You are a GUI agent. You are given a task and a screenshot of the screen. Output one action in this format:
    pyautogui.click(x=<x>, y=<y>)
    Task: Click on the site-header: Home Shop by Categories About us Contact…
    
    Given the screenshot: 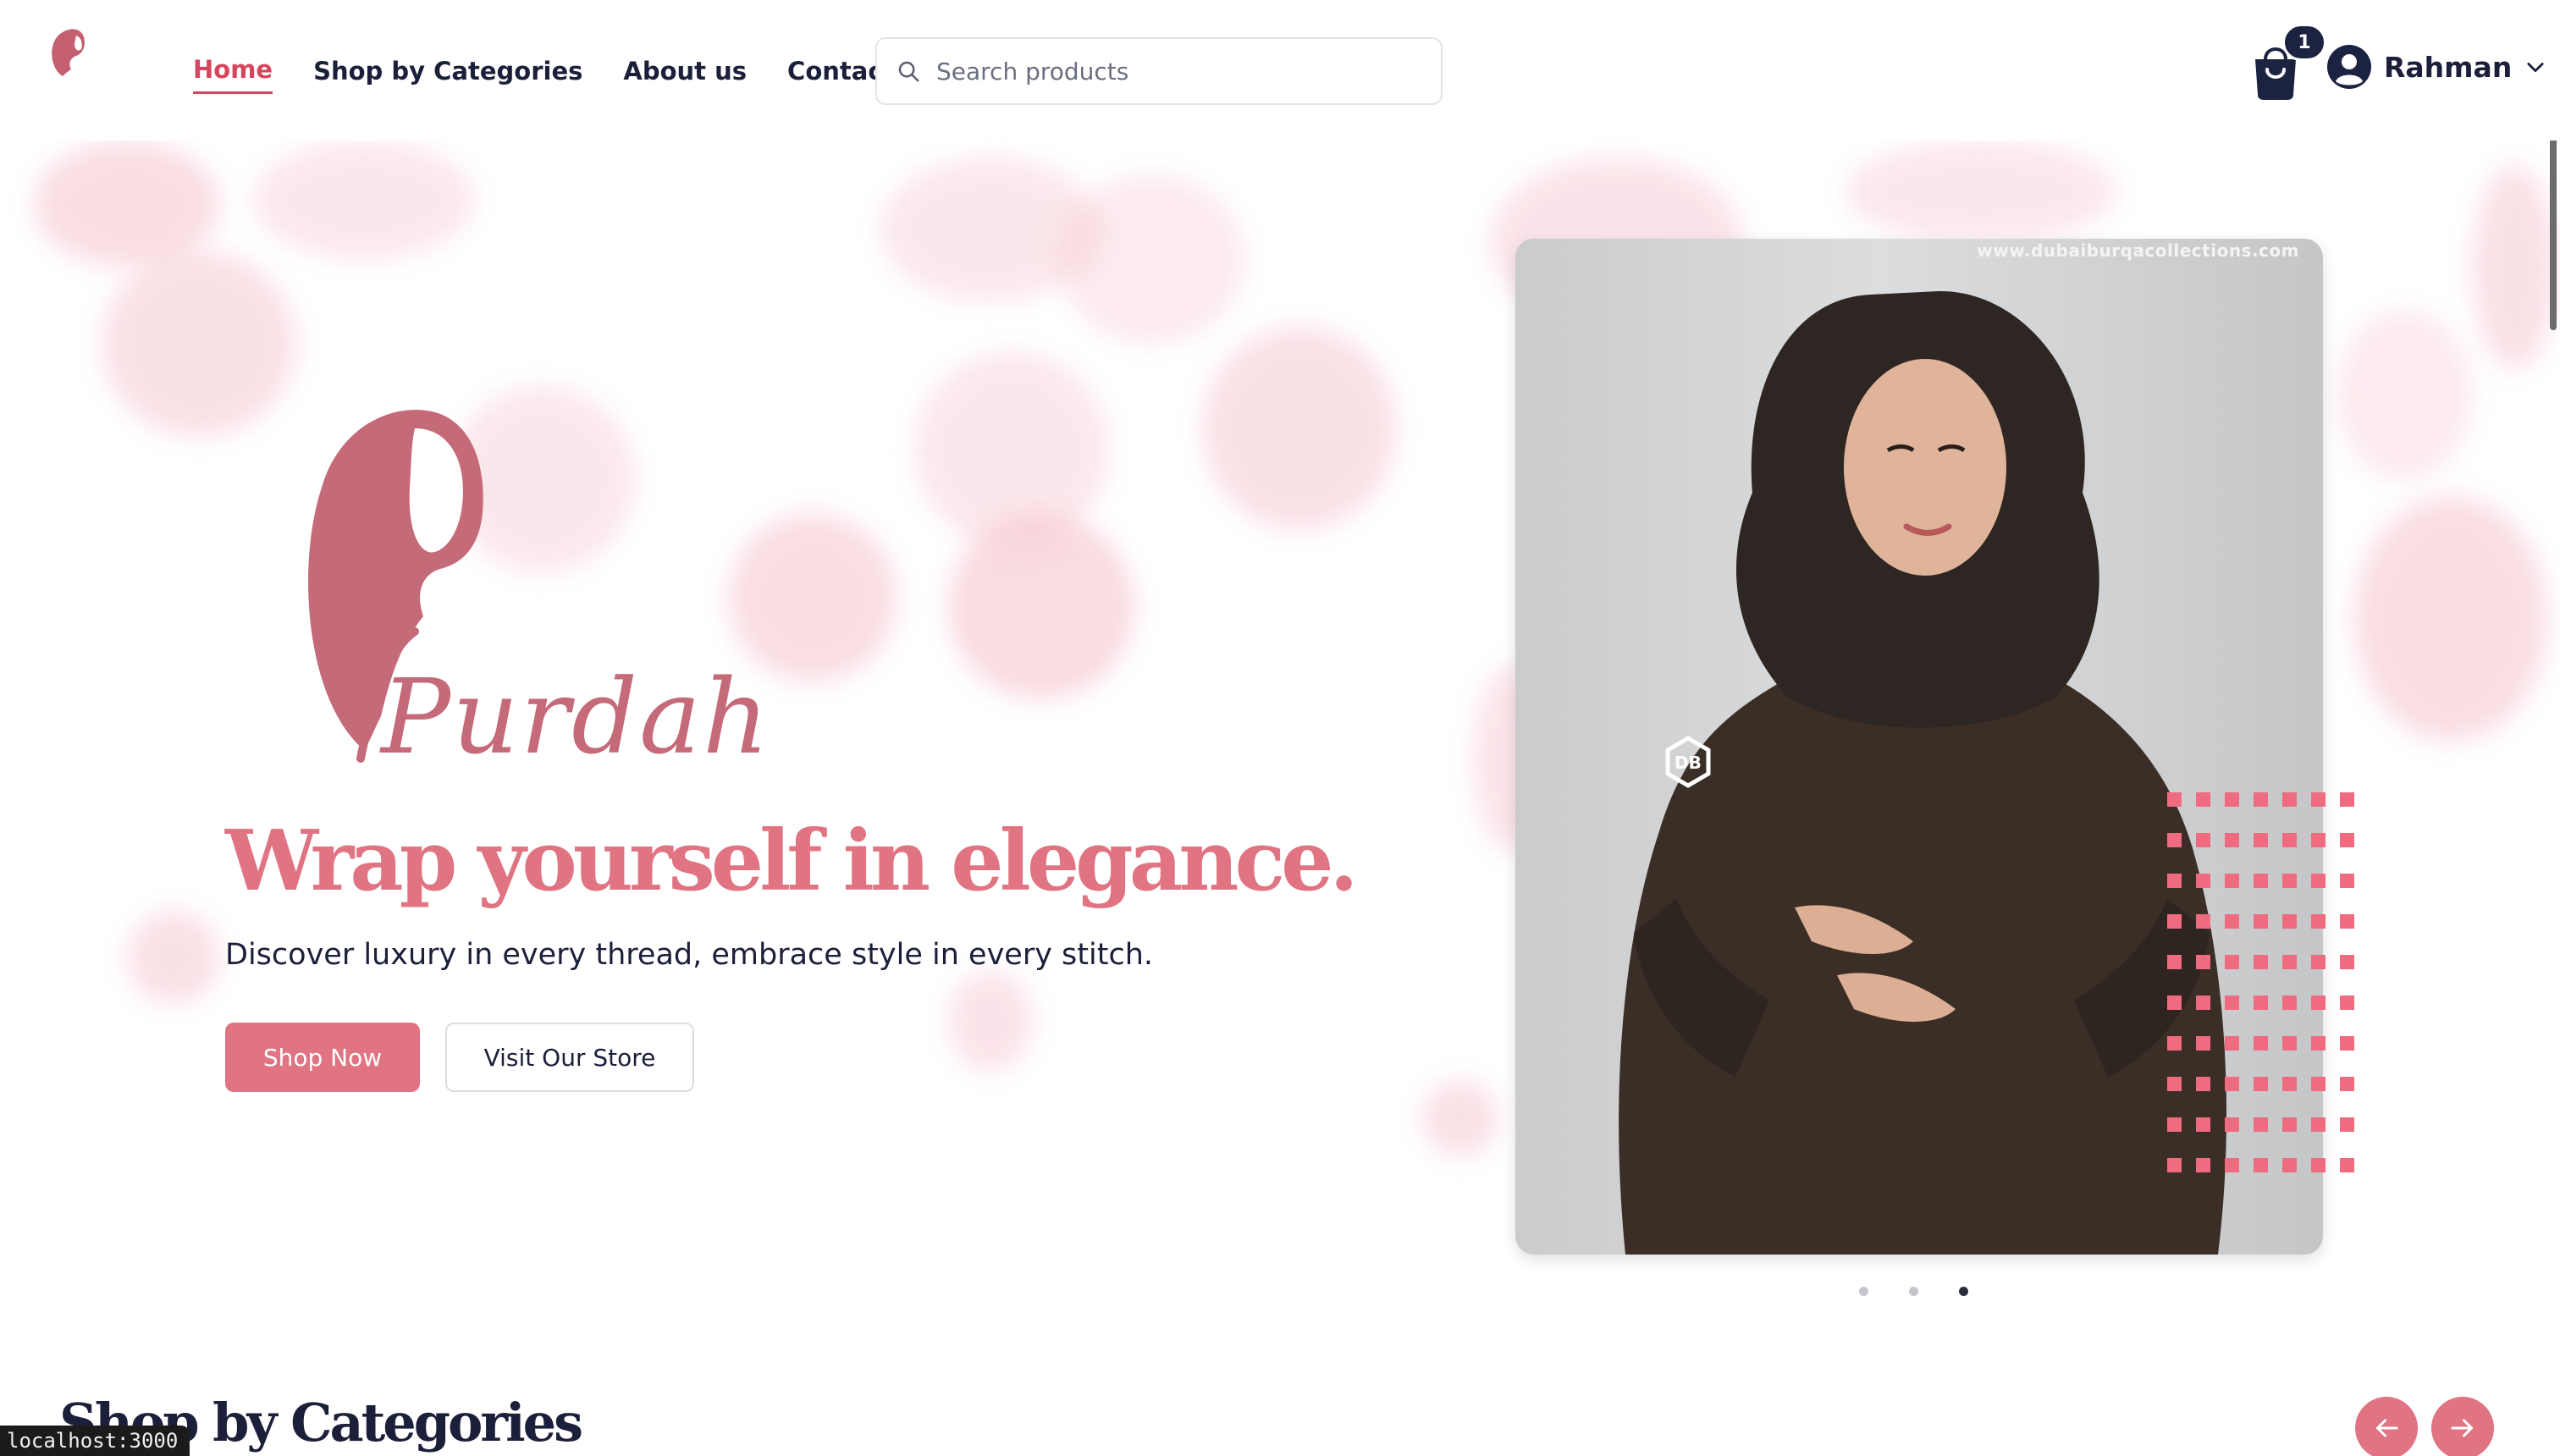 What is the action you would take?
    pyautogui.click(x=1280, y=70)
    